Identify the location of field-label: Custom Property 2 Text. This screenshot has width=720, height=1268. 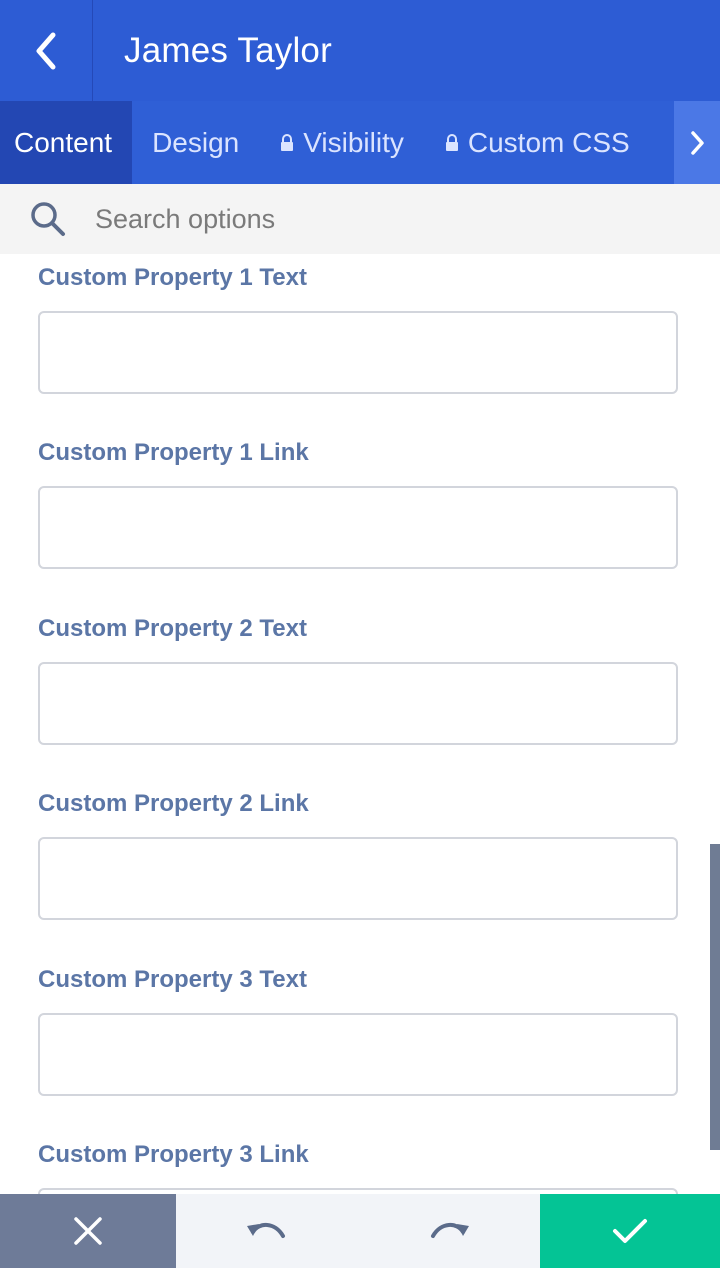
(172, 628).